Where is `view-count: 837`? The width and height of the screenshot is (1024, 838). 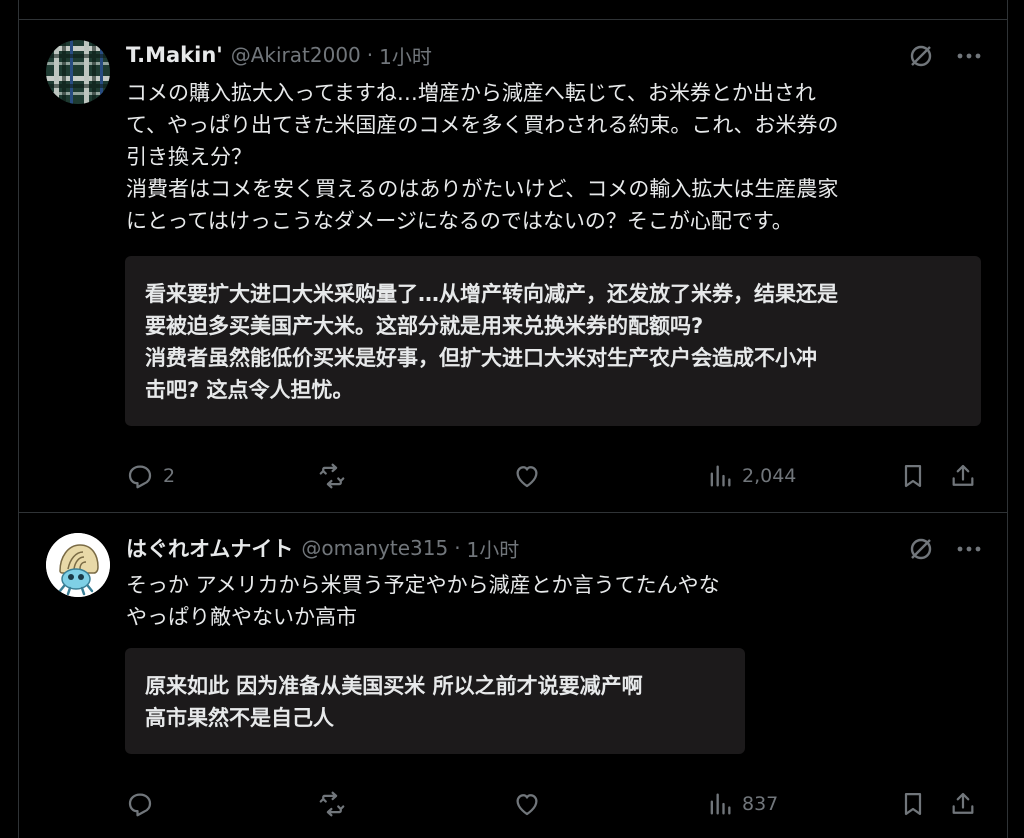
view-count: 837 is located at coordinates (760, 804).